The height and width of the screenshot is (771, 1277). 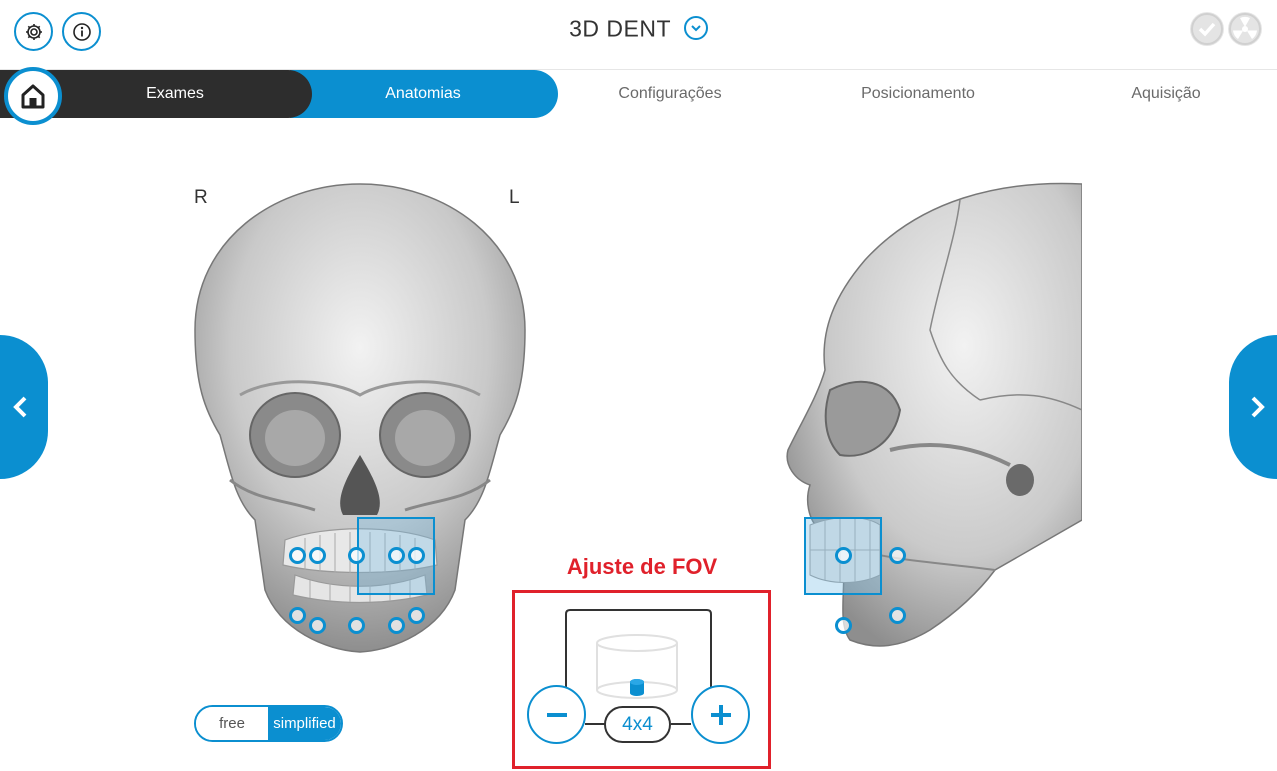 What do you see at coordinates (918, 94) in the screenshot?
I see `step-posicionamento: Posicionamento` at bounding box center [918, 94].